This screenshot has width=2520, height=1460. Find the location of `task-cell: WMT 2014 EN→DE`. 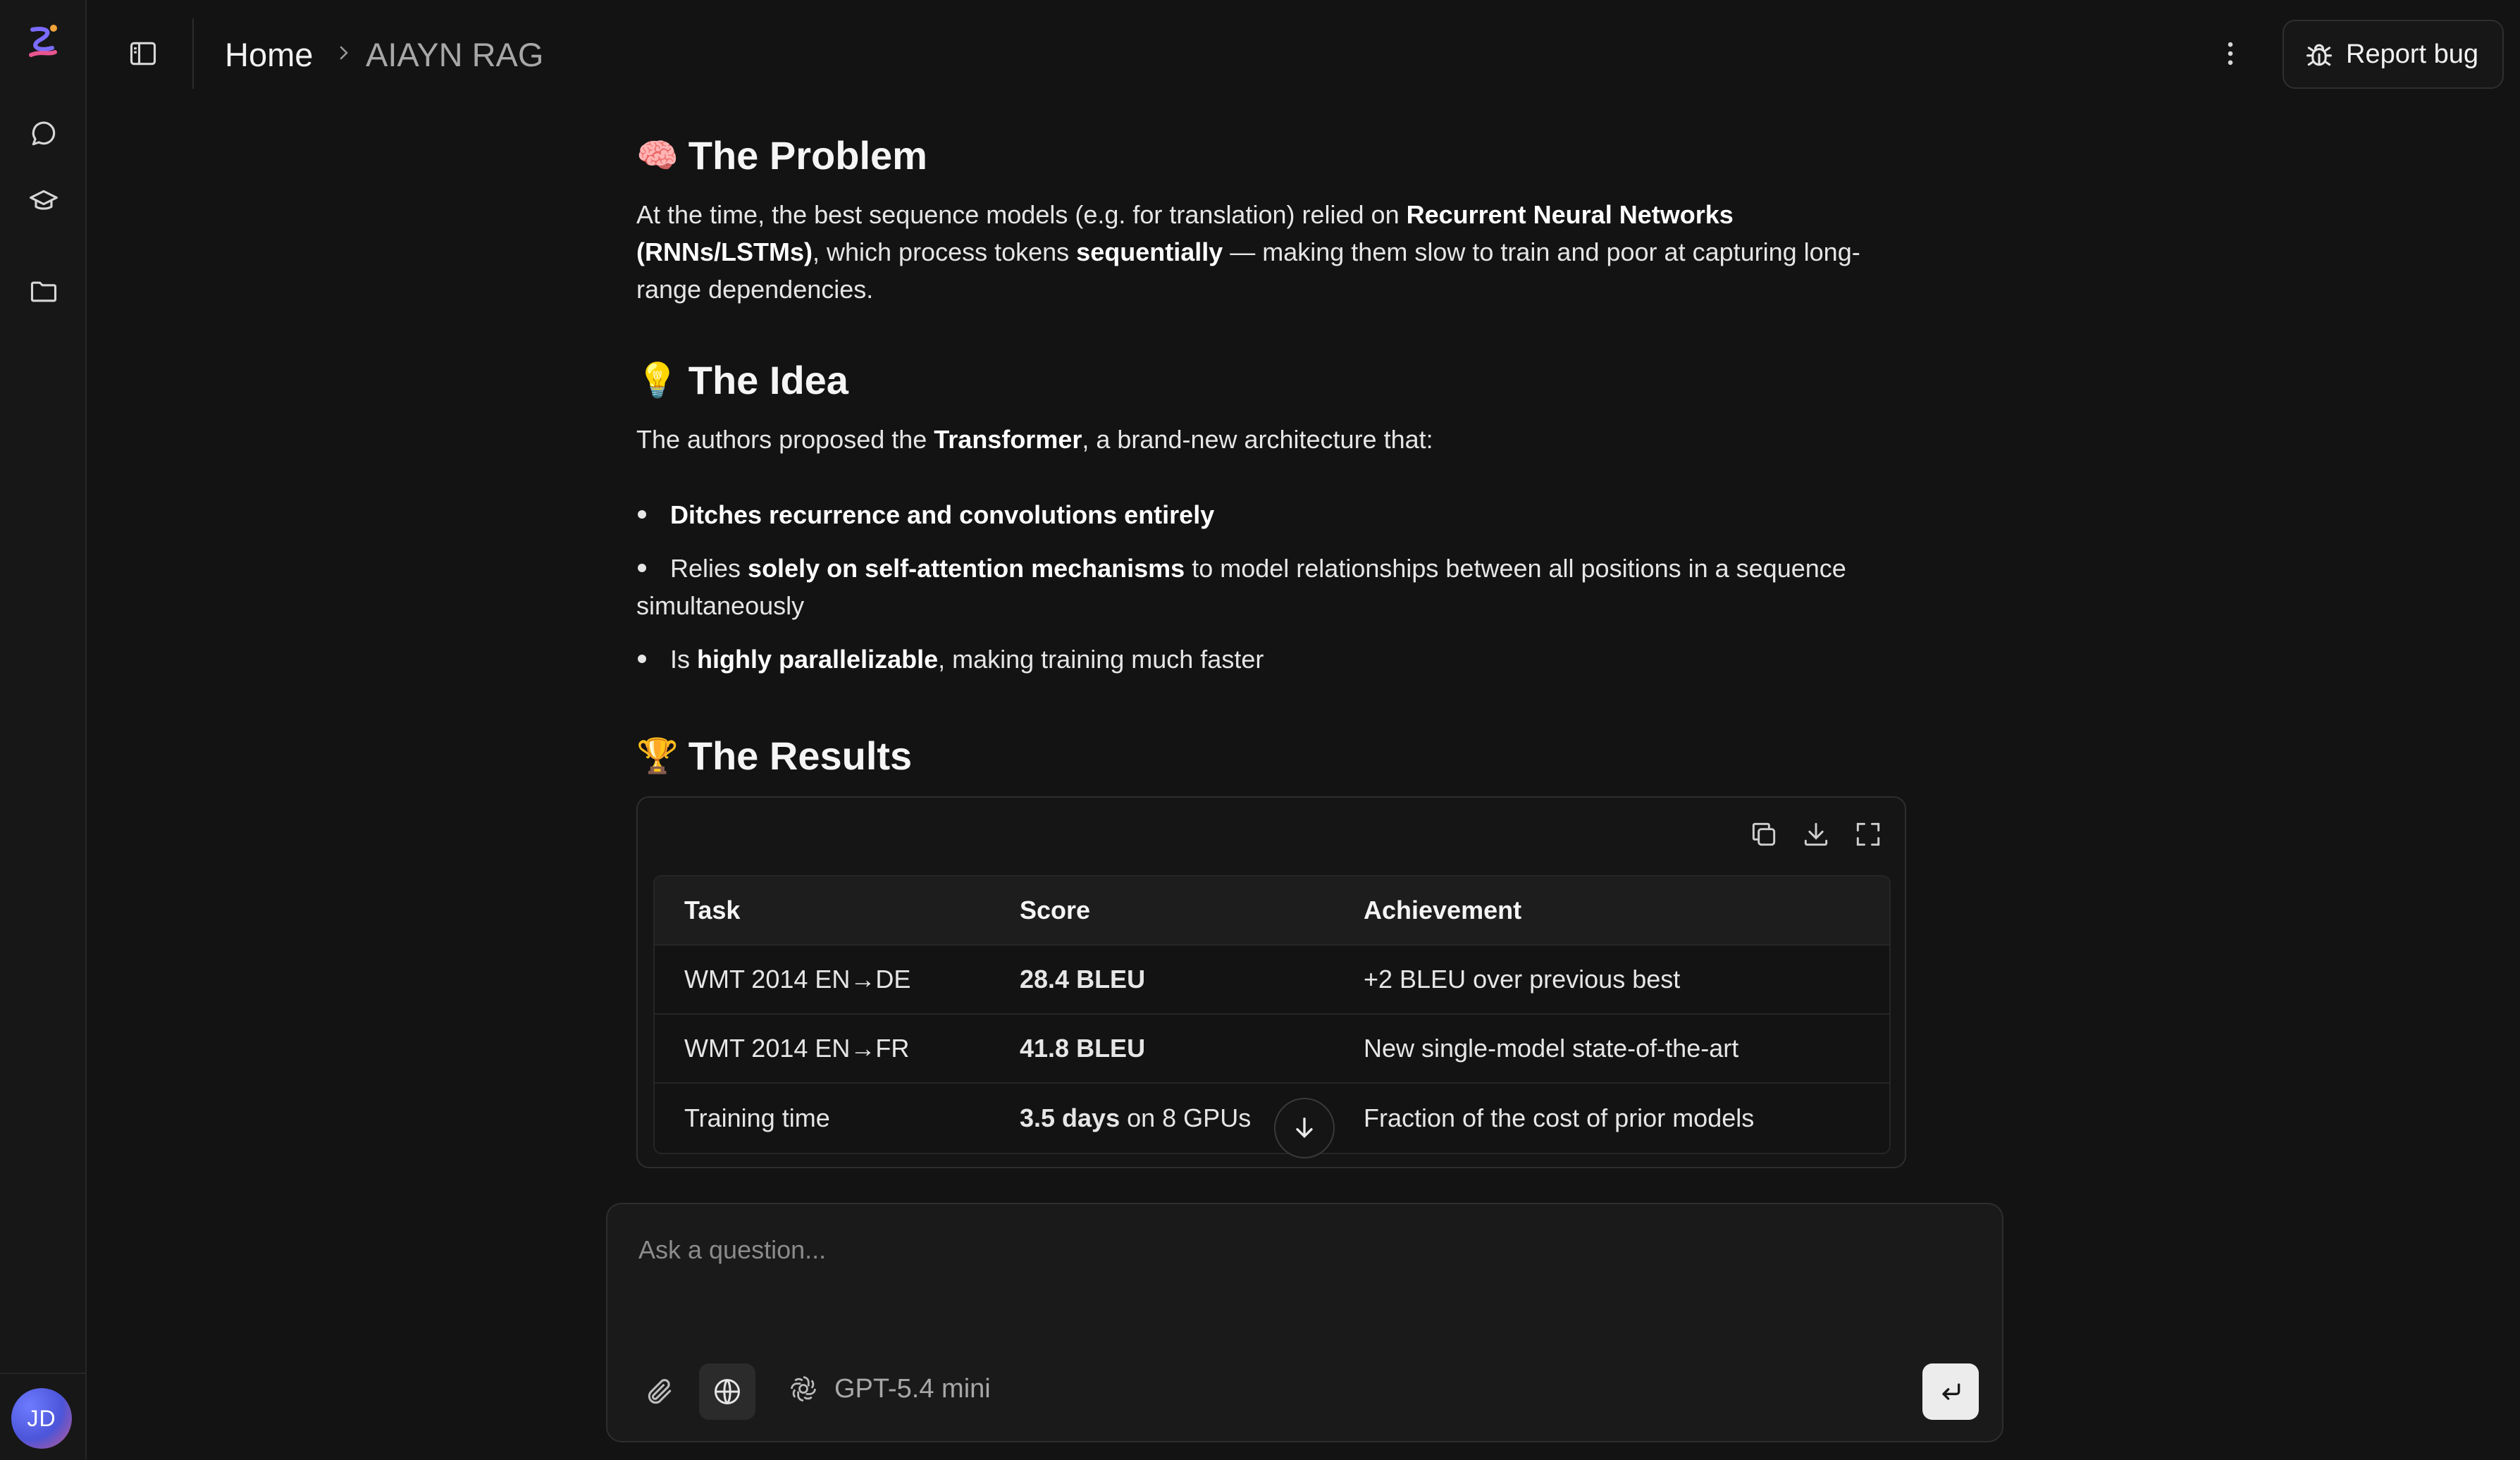

task-cell: WMT 2014 EN→DE is located at coordinates (797, 979).